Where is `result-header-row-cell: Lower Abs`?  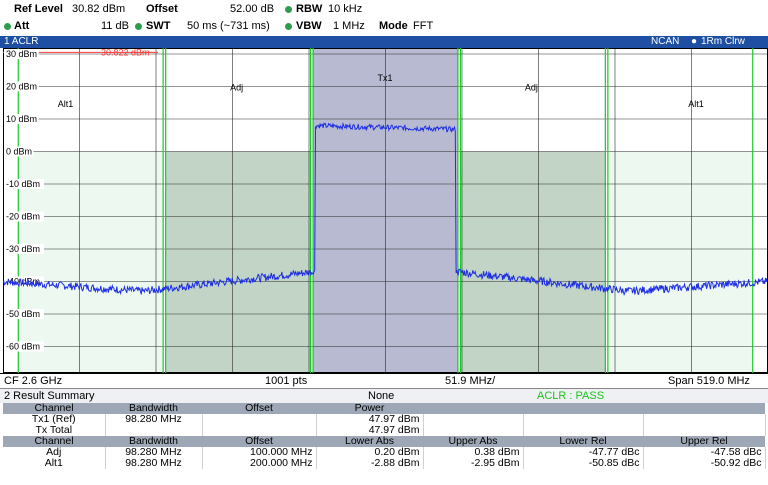 result-header-row-cell: Lower Abs is located at coordinates (369, 441).